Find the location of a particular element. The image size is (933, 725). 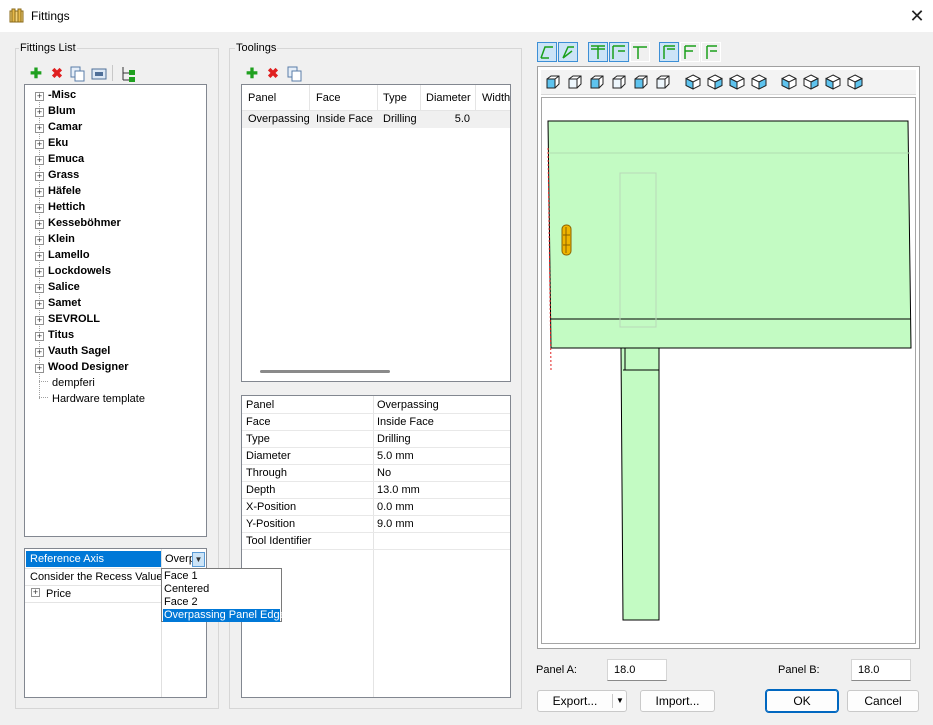

panel-b-input: 18.0 is located at coordinates (881, 670).